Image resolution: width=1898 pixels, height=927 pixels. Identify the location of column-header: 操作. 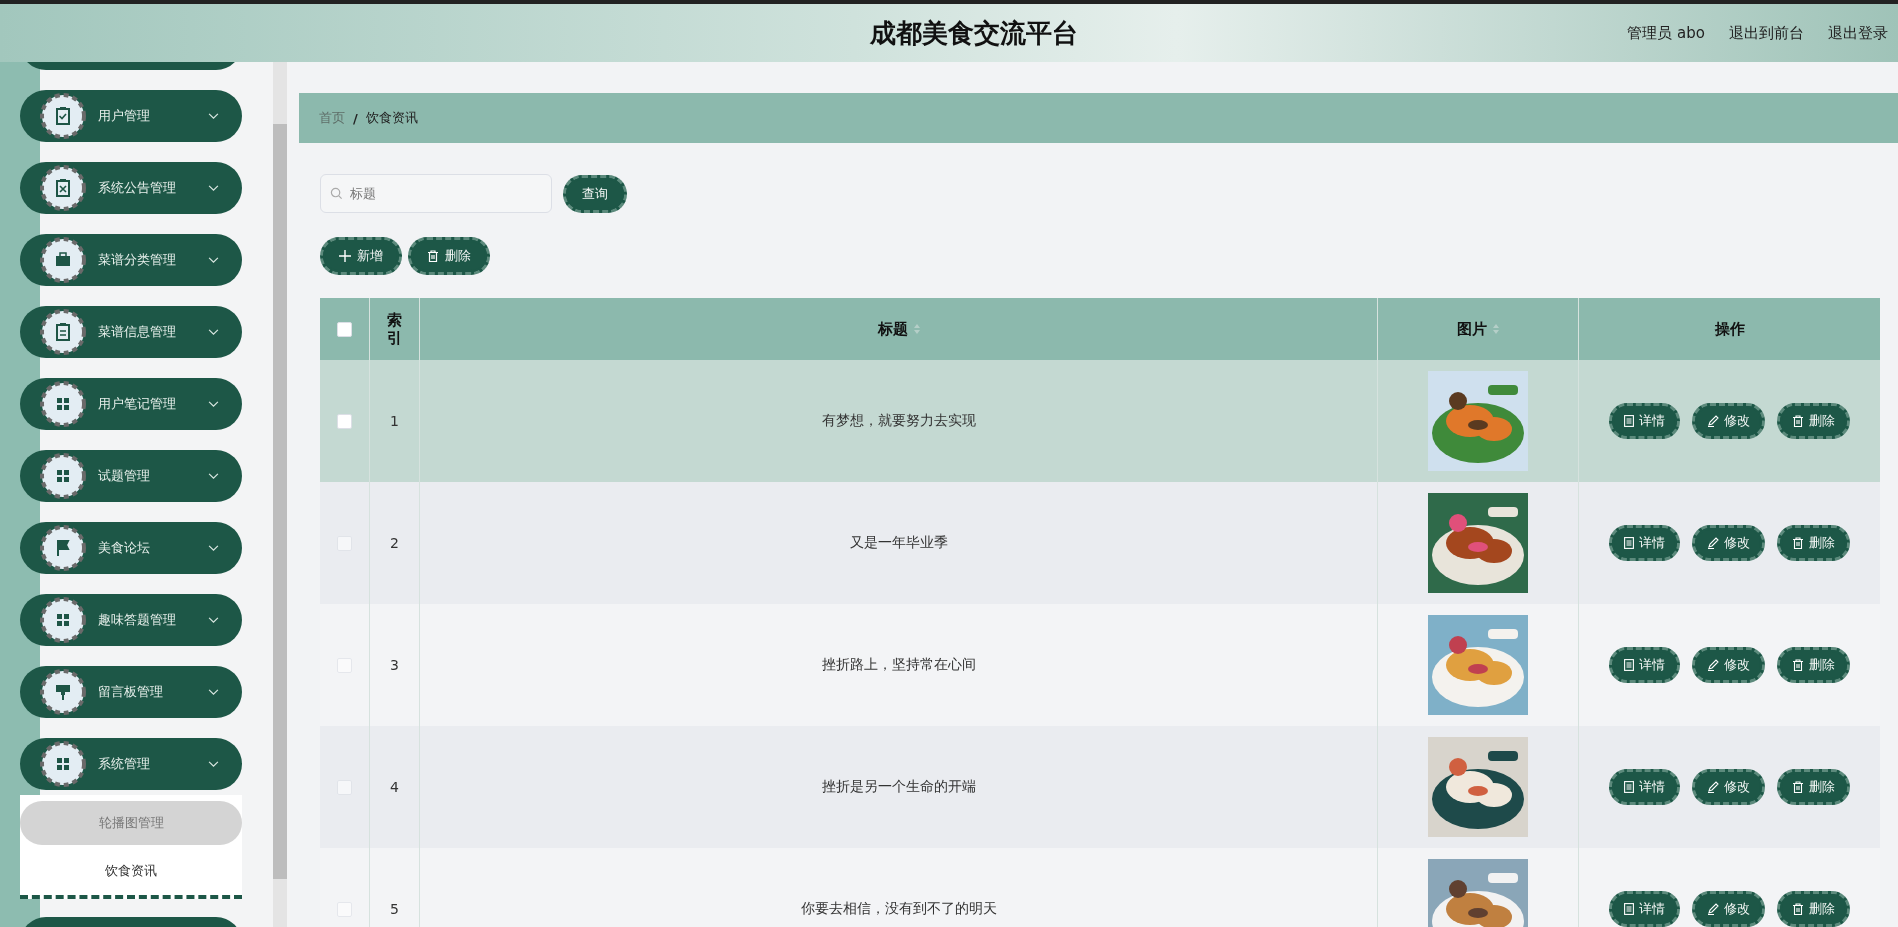
(1729, 329).